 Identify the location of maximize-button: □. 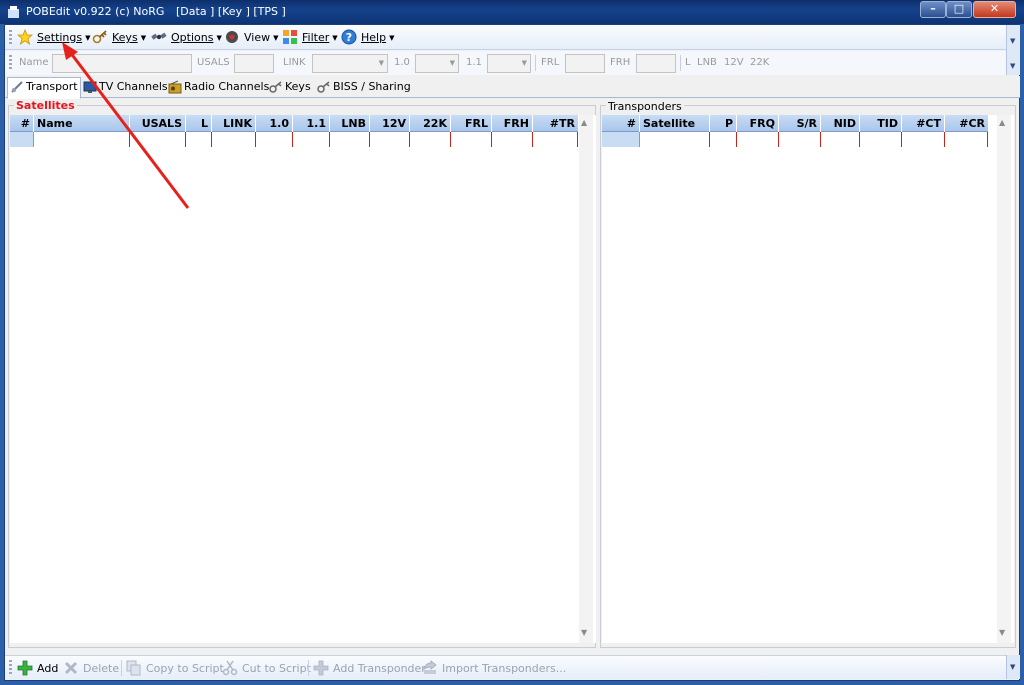
(959, 9).